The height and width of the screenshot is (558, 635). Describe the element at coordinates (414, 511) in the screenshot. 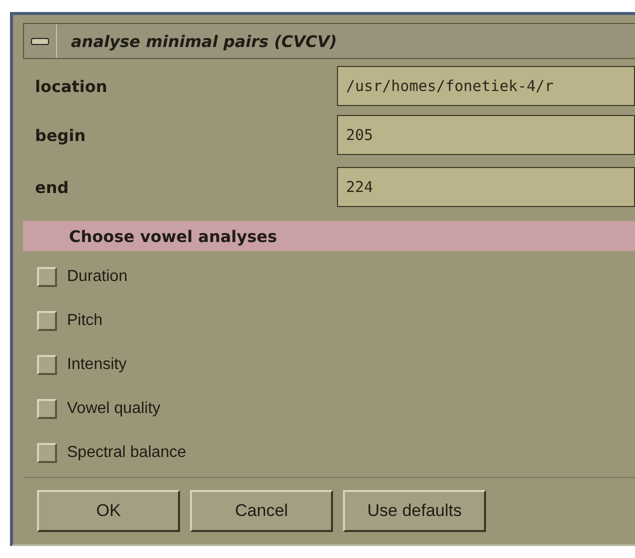

I see `dialog-button: Use defaults` at that location.